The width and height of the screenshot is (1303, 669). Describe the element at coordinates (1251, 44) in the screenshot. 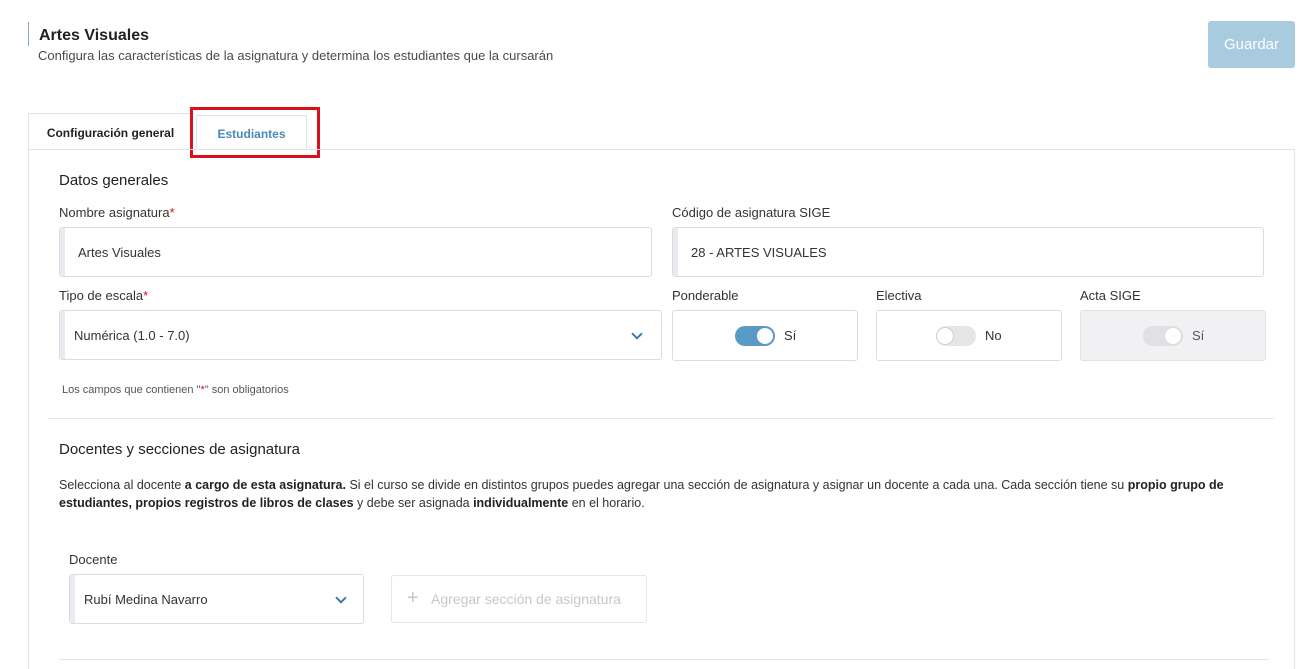

I see `save-button: Guardar` at that location.